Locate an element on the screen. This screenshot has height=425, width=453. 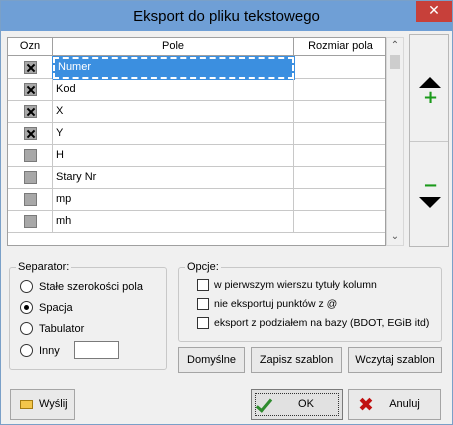
table-row: mp is located at coordinates (196, 200).